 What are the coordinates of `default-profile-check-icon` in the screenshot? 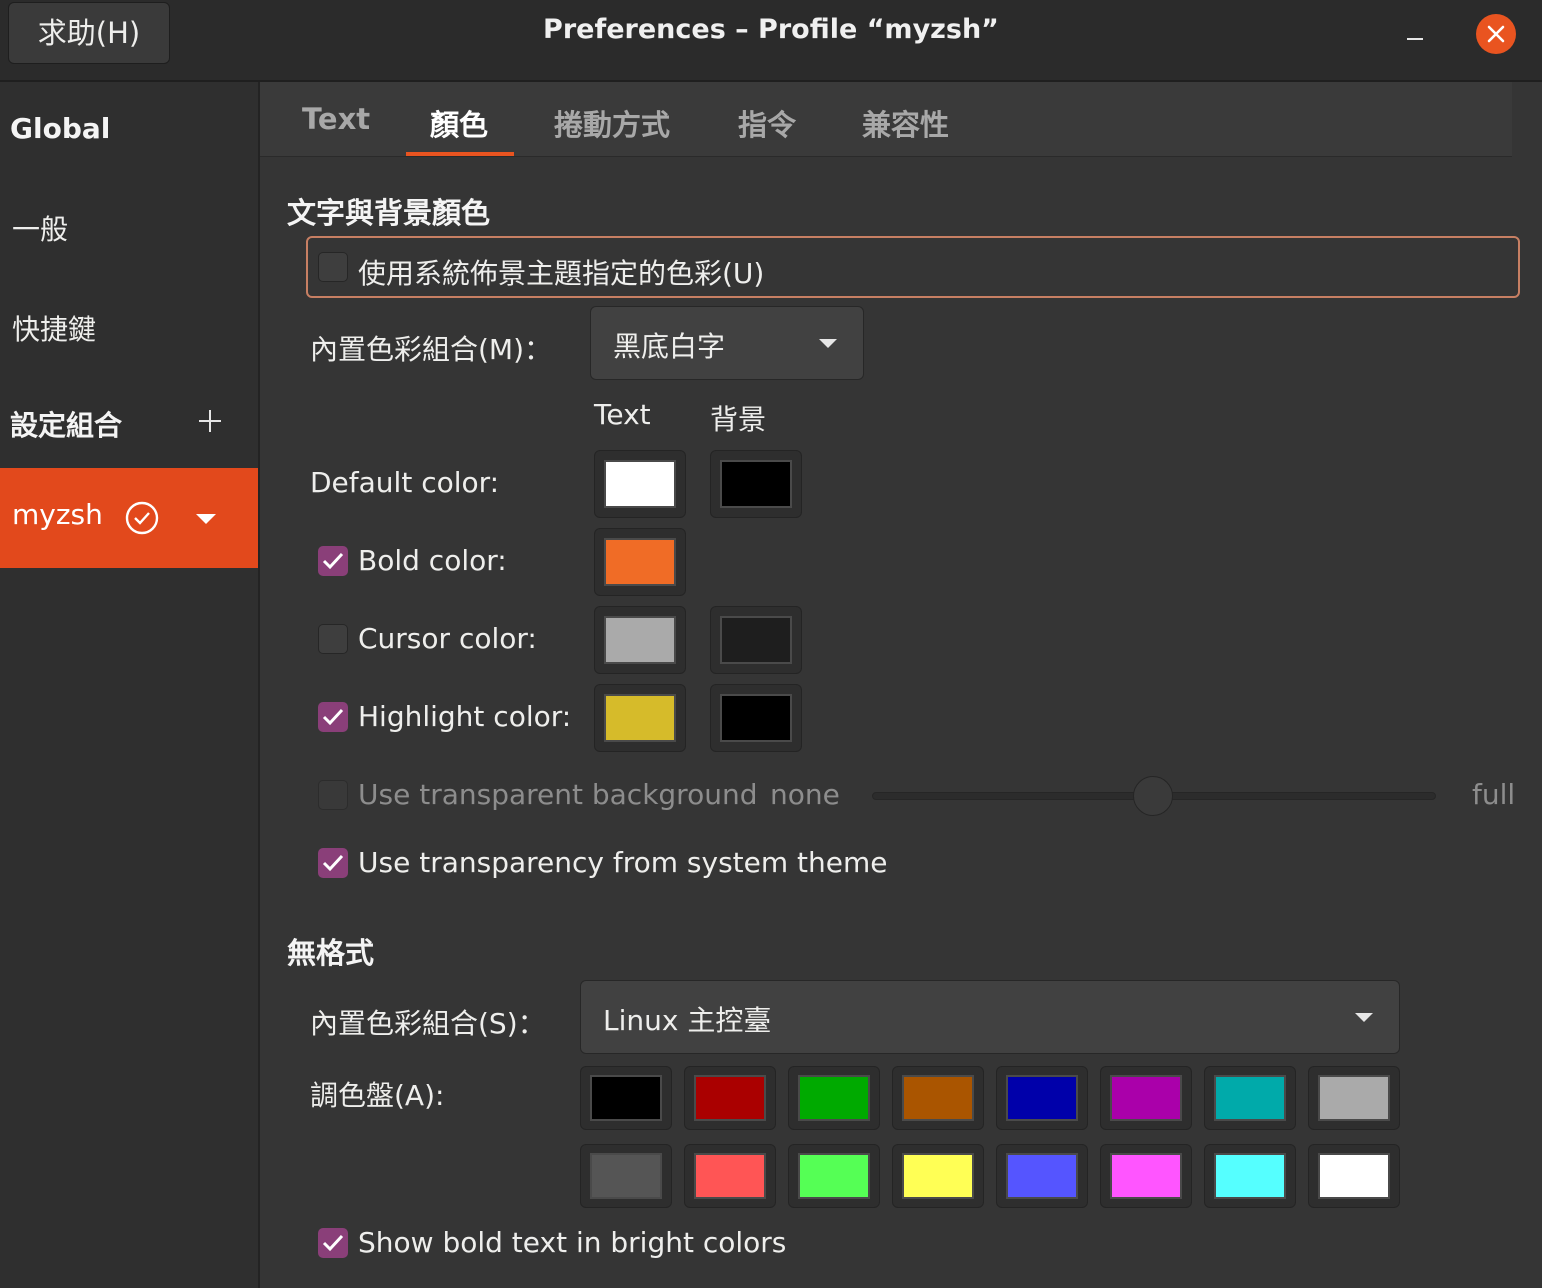 It's located at (142, 518).